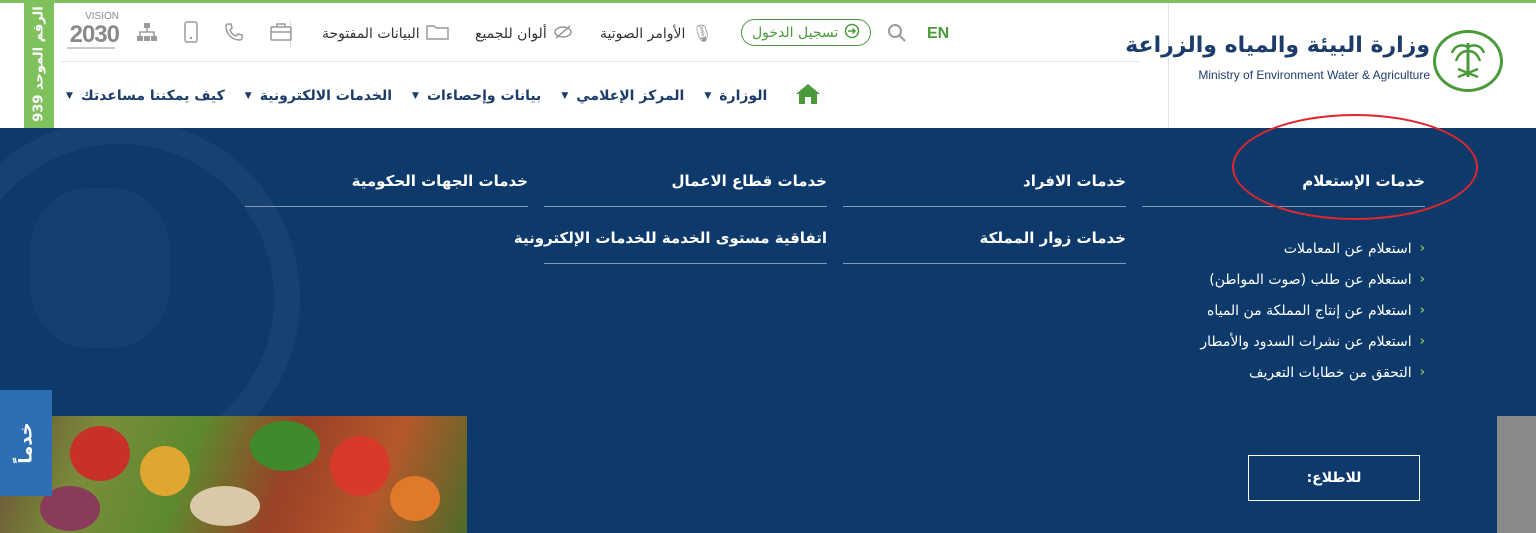 The height and width of the screenshot is (533, 1536). What do you see at coordinates (511, 34) in the screenshot?
I see `colors-for-all-label: ألوان للجميع` at bounding box center [511, 34].